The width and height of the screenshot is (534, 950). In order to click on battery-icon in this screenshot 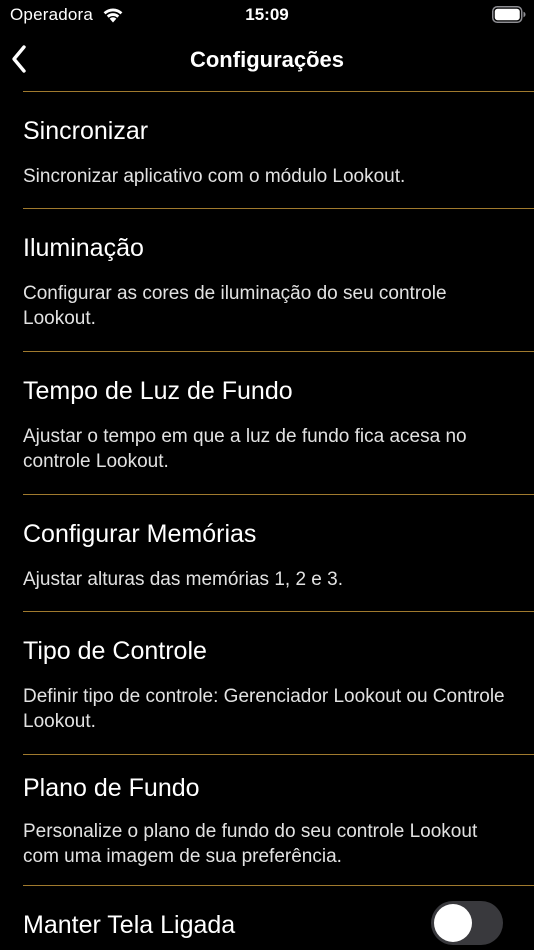, I will do `click(509, 14)`.